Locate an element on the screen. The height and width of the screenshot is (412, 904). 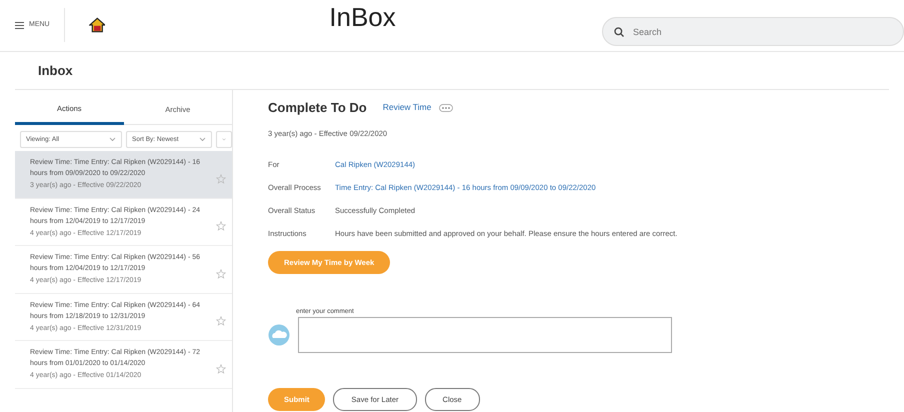
page-title: Inbox is located at coordinates (55, 71).